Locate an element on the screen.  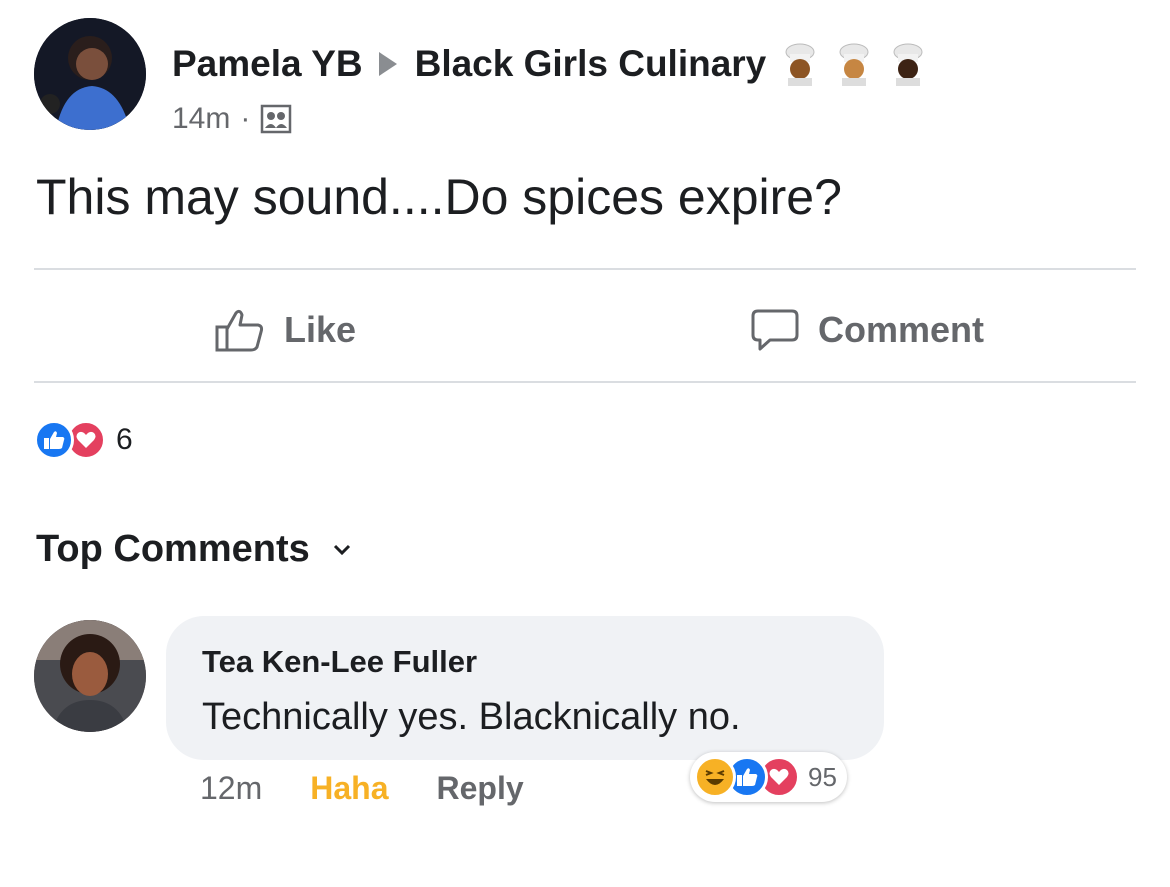
commenter-name: Tea Ken-Lee Fuller is located at coordinates (339, 662).